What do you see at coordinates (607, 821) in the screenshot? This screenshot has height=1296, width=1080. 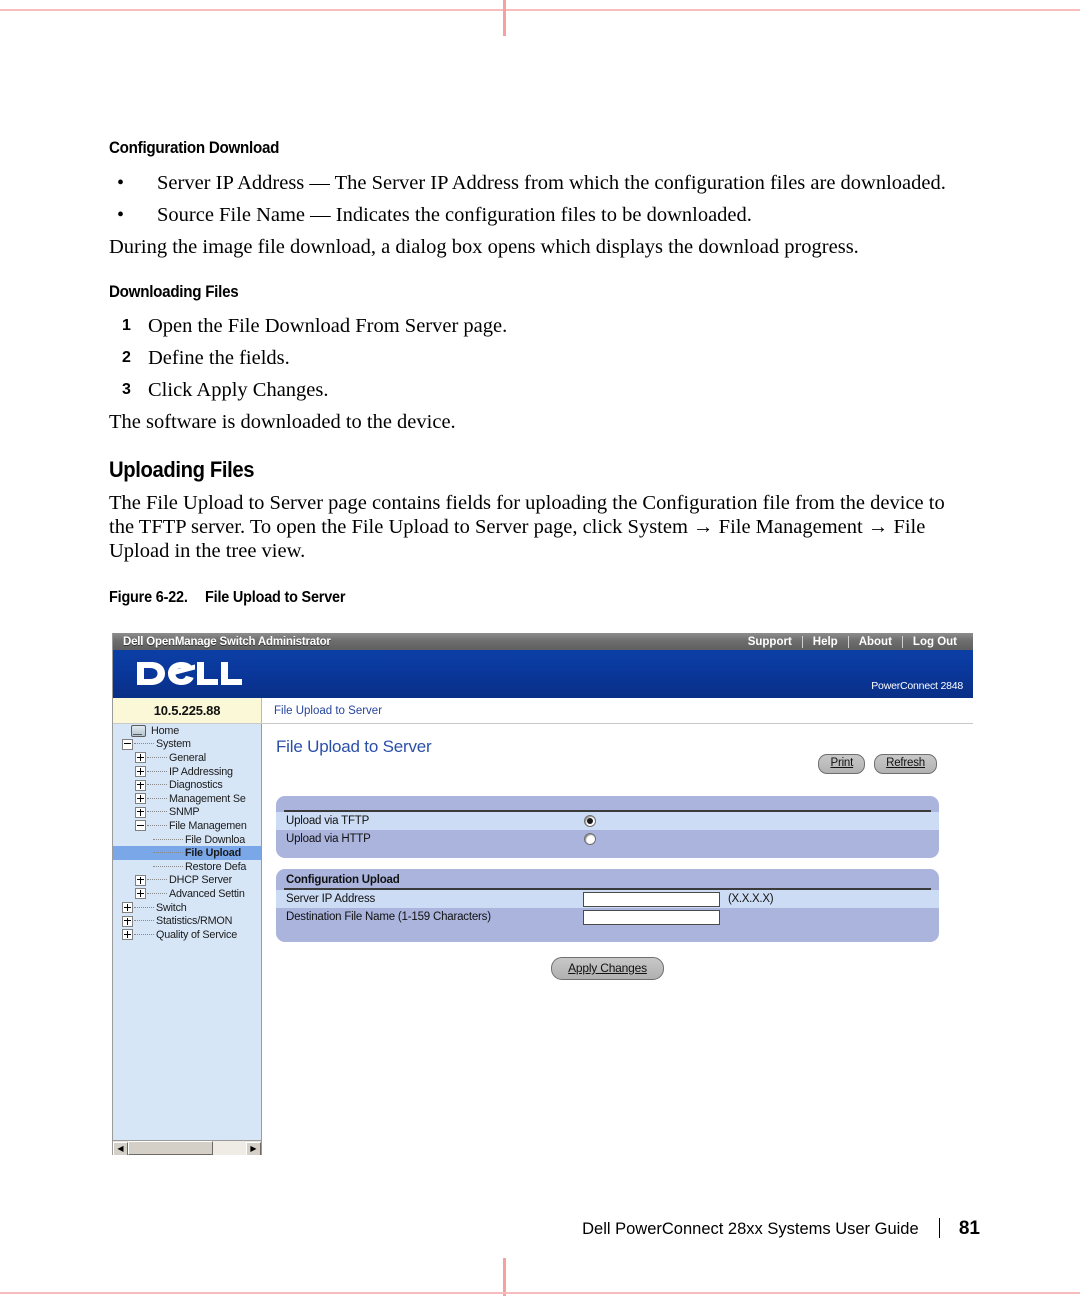 I see `row-upload-via-tftp: Upload via TFTP` at bounding box center [607, 821].